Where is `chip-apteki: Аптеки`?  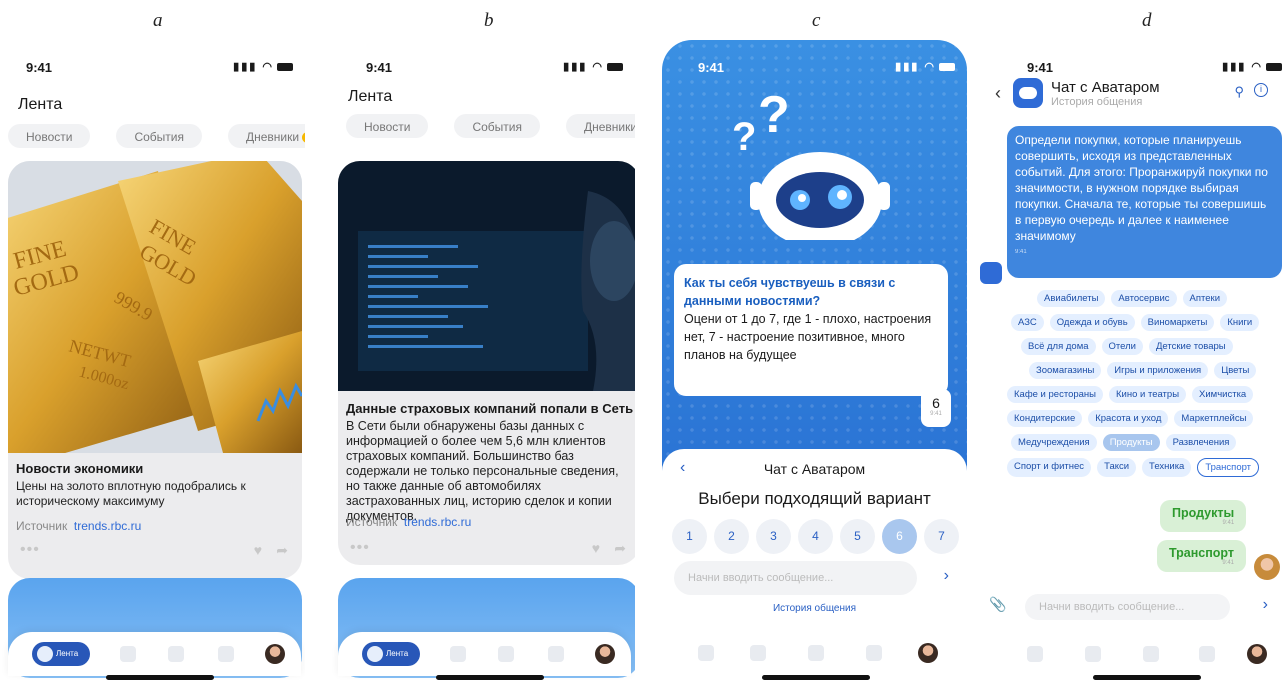
chip-apteki: Аптеки is located at coordinates (1205, 298).